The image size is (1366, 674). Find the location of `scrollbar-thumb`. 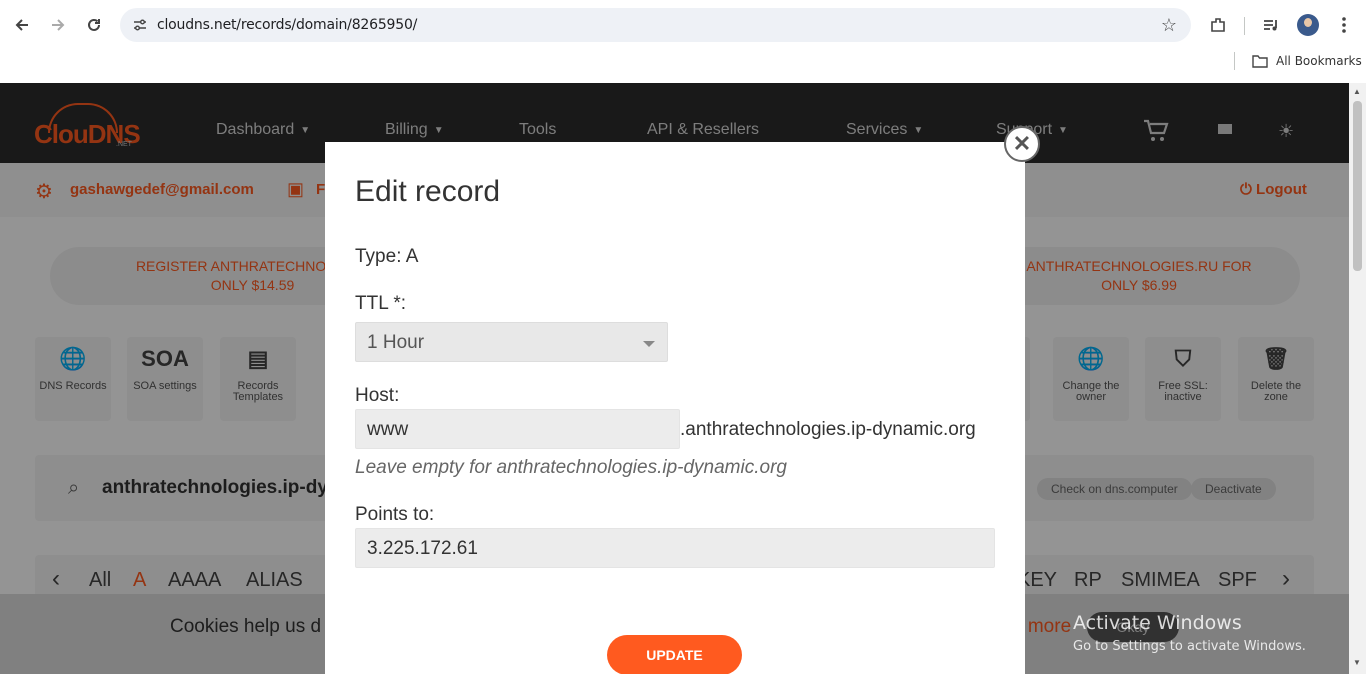

scrollbar-thumb is located at coordinates (1357, 186).